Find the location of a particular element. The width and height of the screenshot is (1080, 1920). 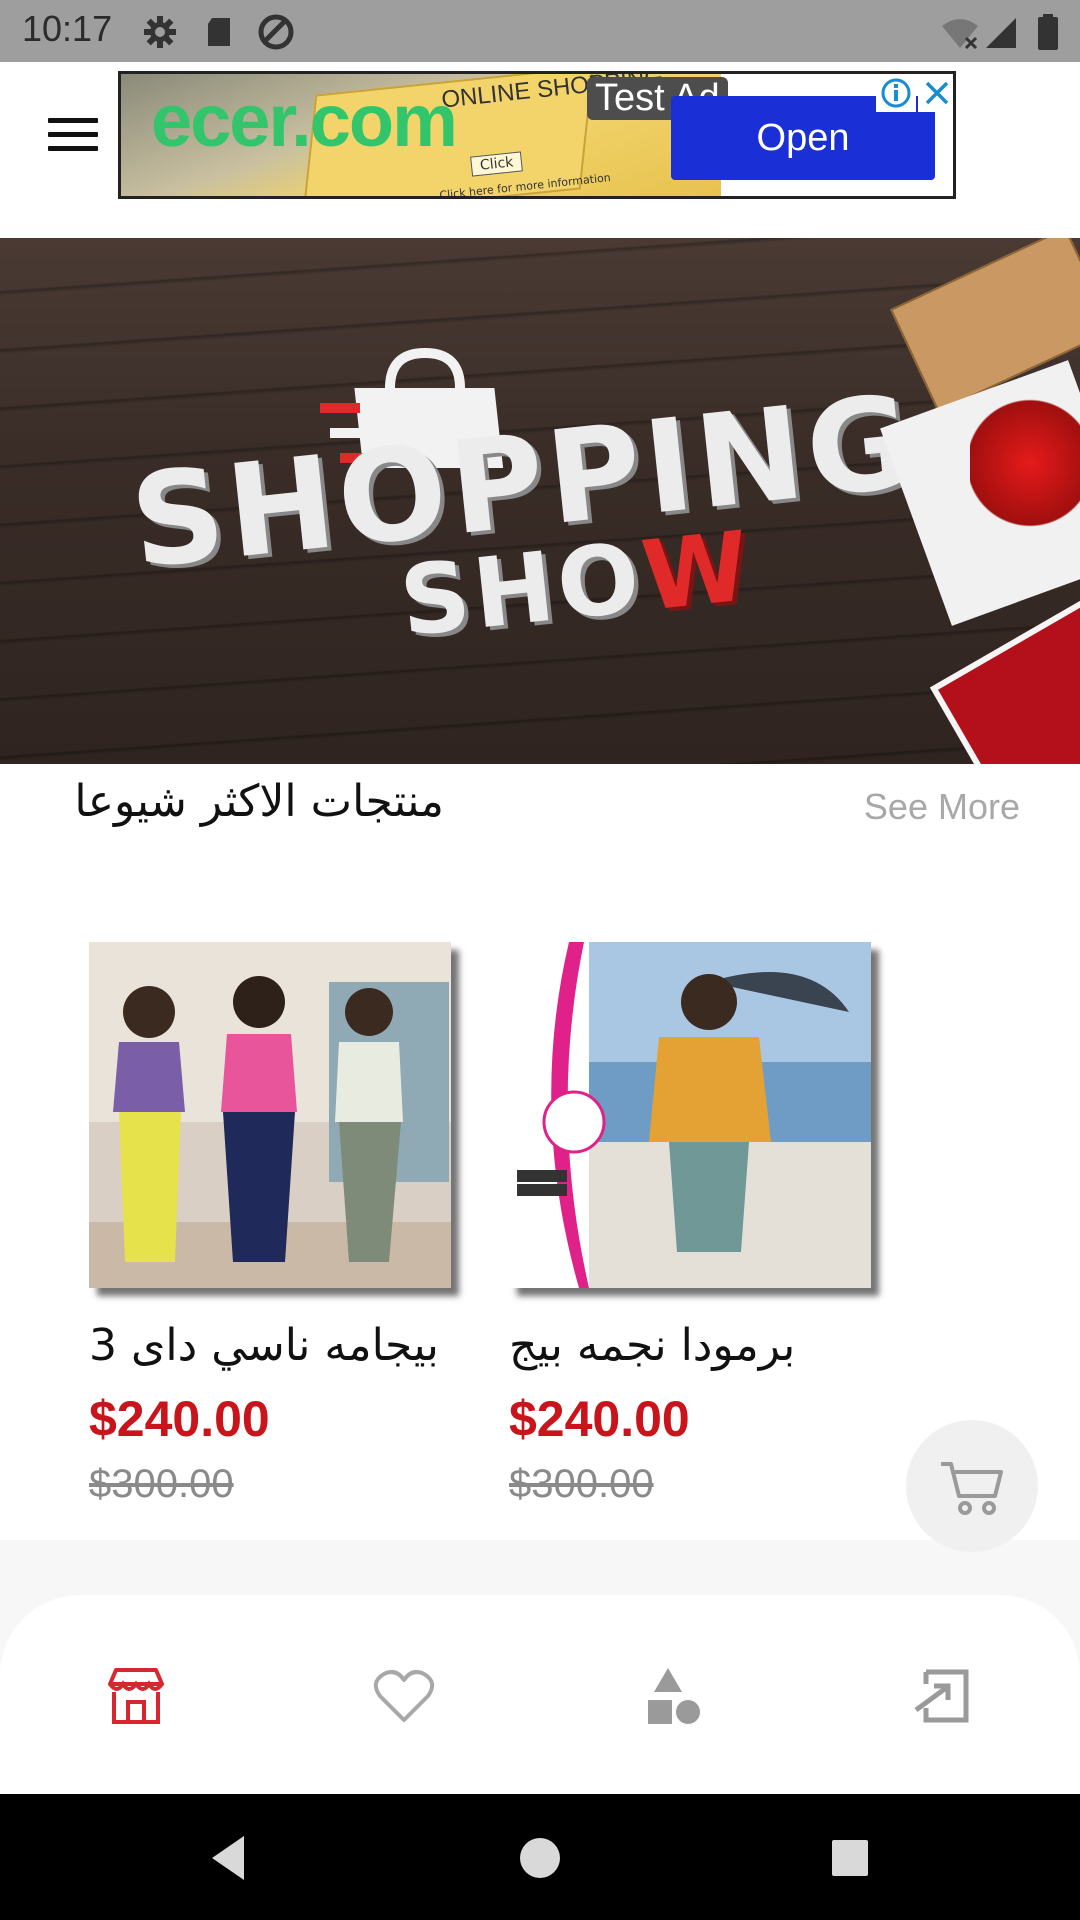

nav-store is located at coordinates (136, 1696).